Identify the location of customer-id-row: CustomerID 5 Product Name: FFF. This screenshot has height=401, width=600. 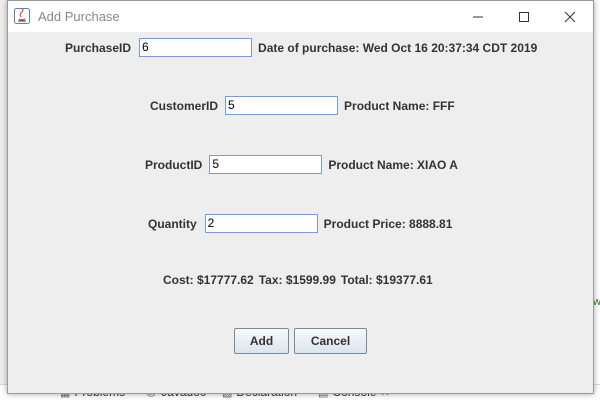
(302, 105).